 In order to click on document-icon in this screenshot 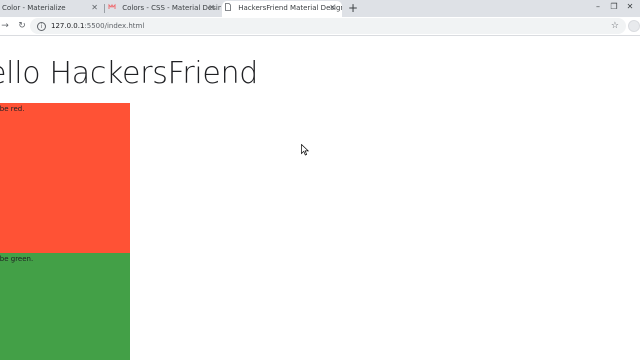, I will do `click(228, 7)`.